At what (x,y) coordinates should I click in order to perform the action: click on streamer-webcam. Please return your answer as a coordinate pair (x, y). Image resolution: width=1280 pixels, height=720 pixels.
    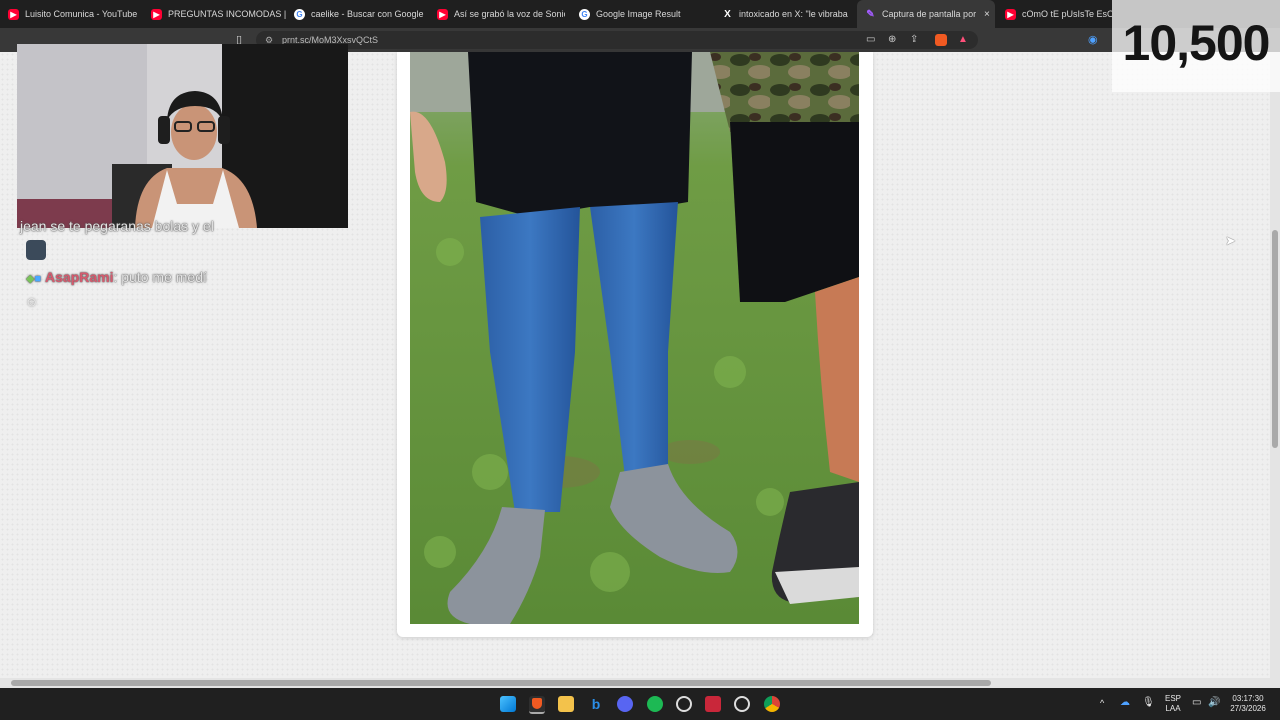
    Looking at the image, I should click on (182, 136).